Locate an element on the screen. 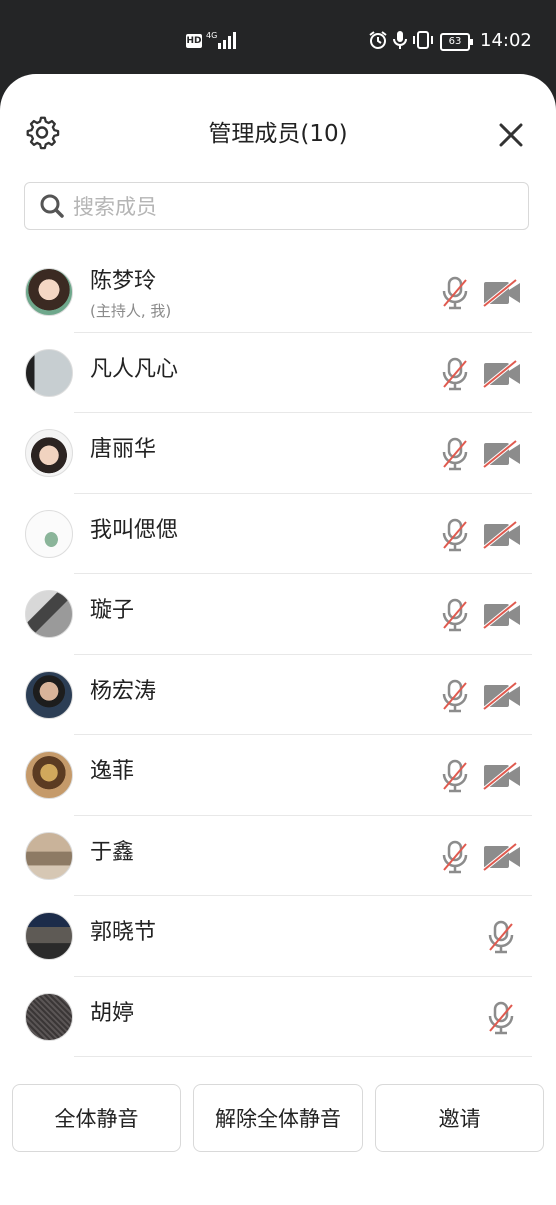  member-row: 于鑫 is located at coordinates (278, 856).